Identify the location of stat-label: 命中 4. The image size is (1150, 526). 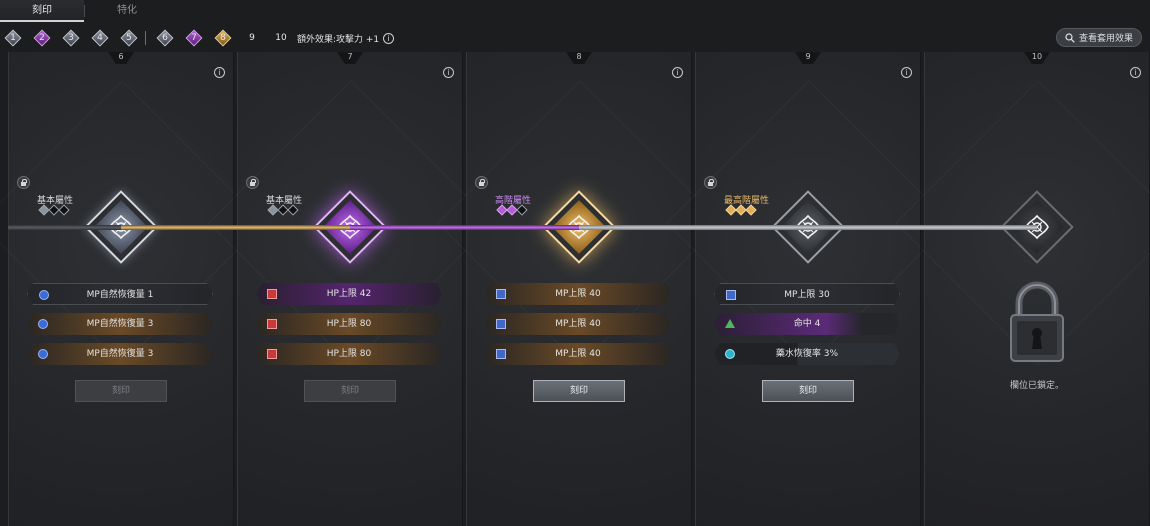
(807, 324).